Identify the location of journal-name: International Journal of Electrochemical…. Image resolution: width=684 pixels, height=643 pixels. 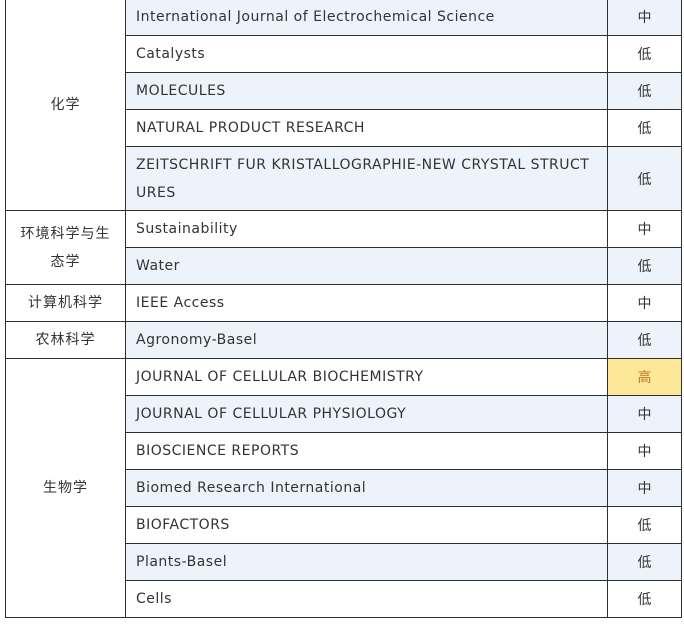
(366, 18).